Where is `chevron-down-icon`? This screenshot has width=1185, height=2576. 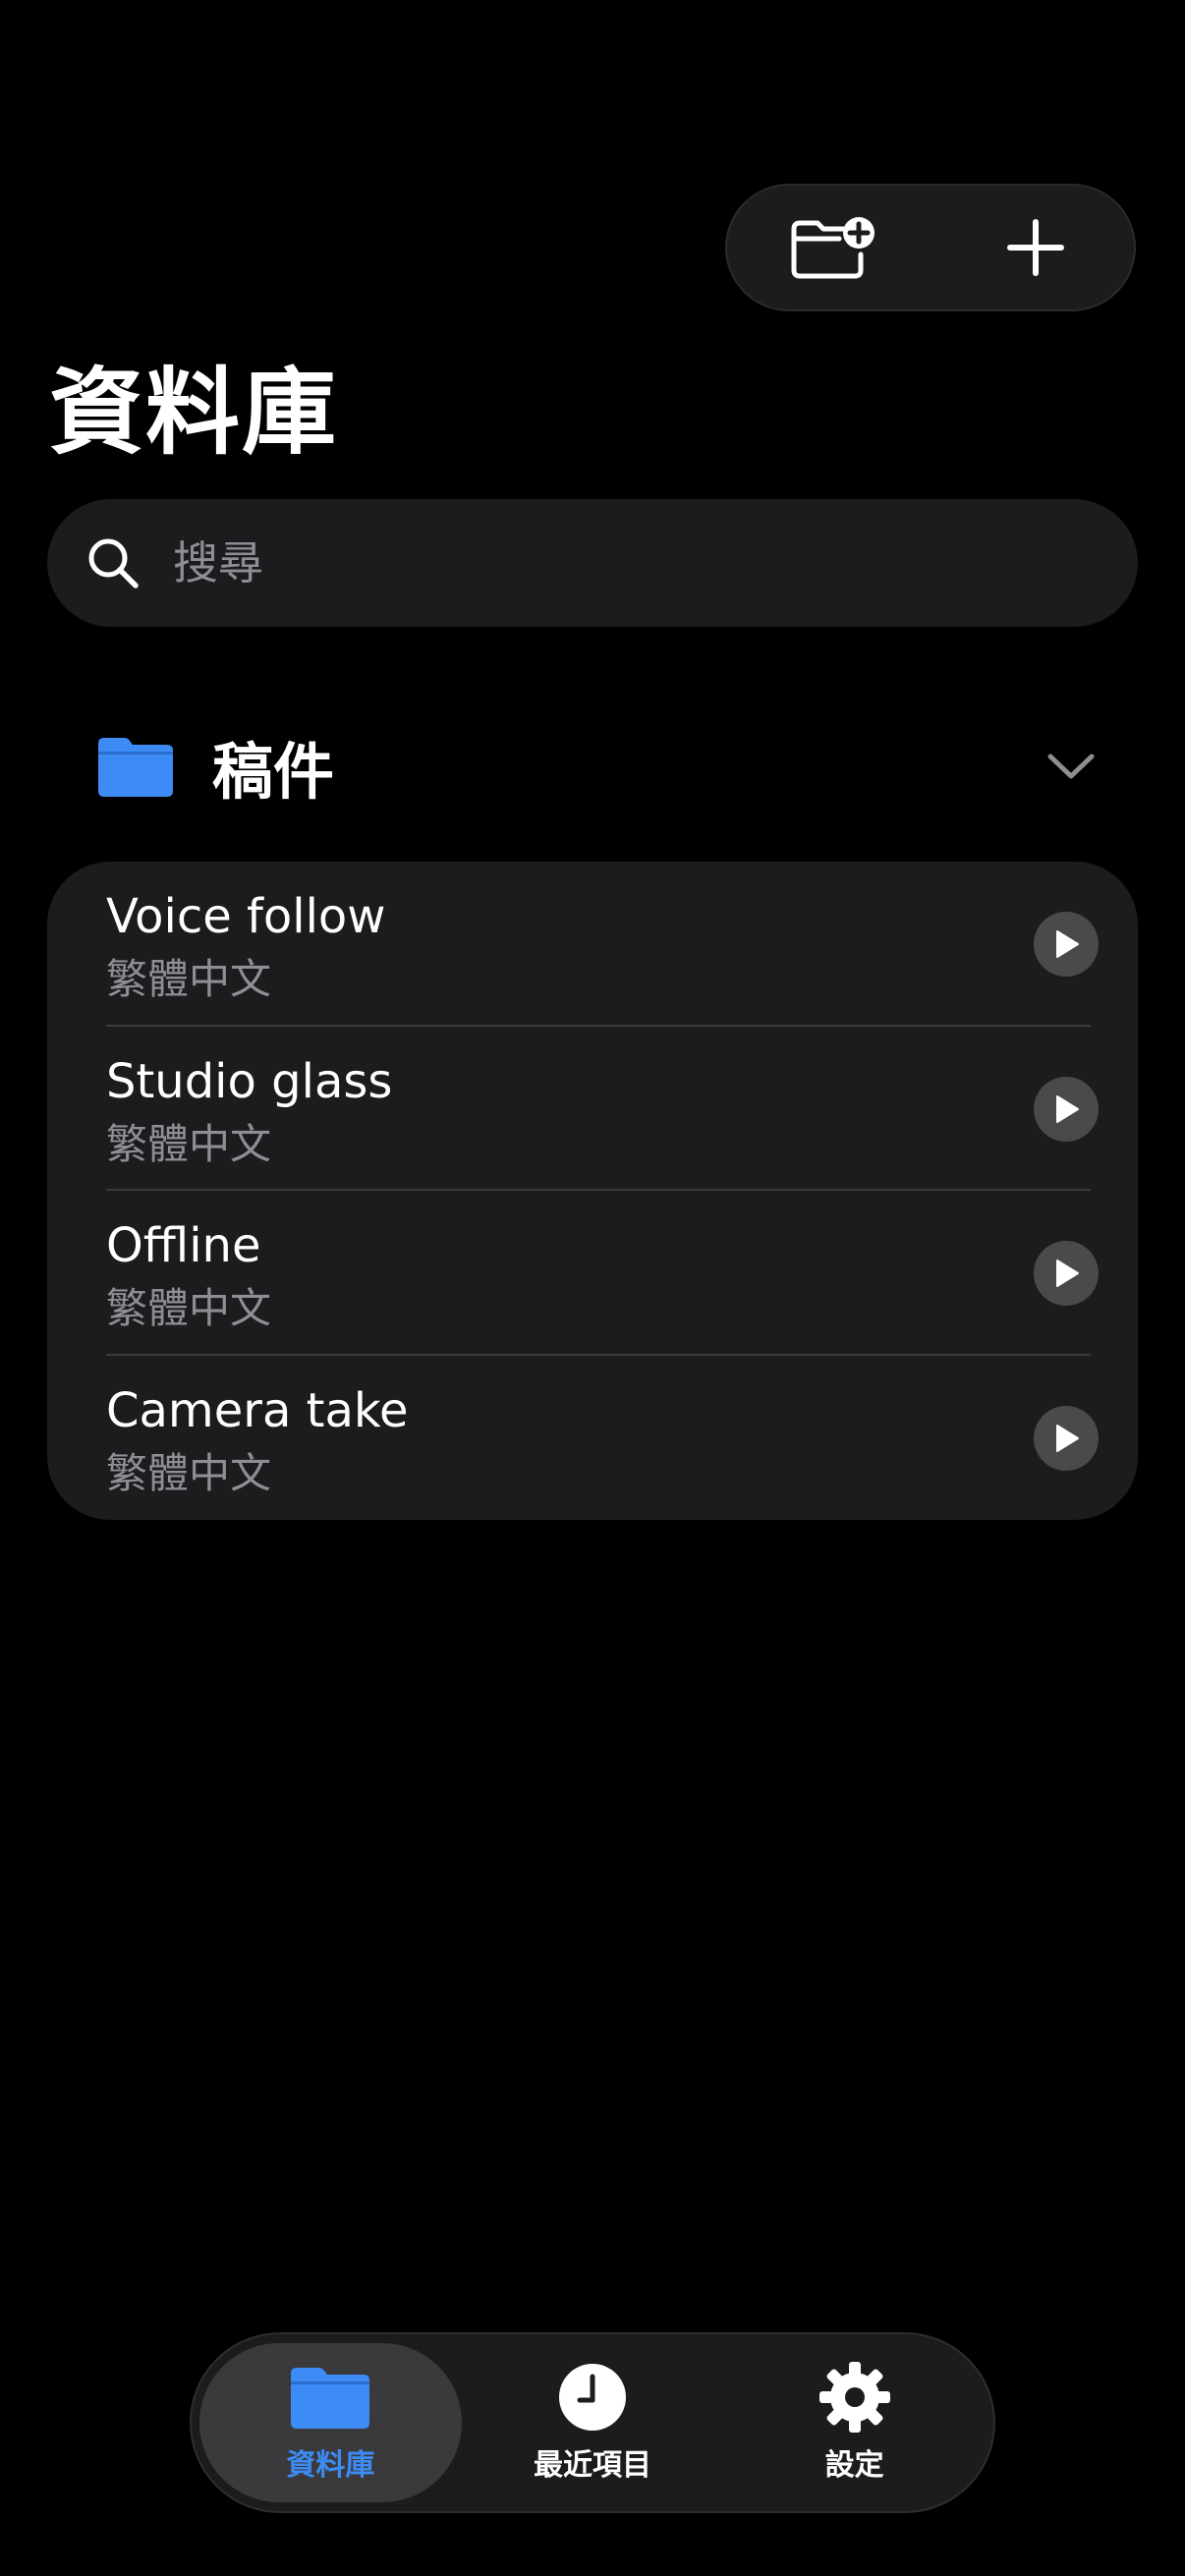 chevron-down-icon is located at coordinates (1071, 766).